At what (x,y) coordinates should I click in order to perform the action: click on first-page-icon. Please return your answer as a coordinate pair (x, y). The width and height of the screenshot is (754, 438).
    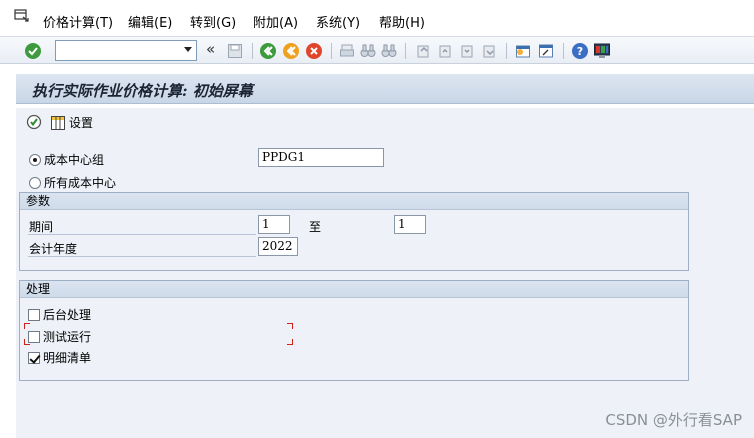
    Looking at the image, I should click on (423, 51).